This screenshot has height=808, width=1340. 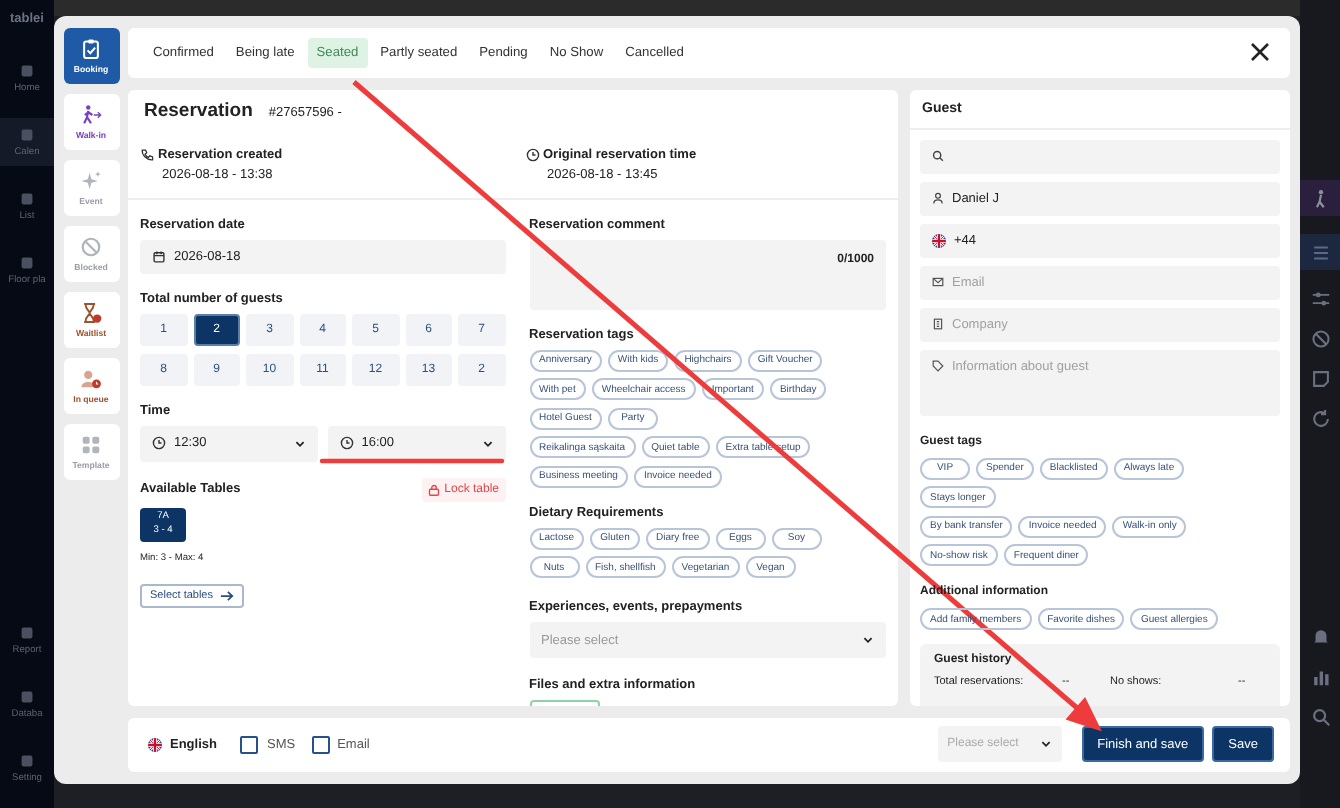 I want to click on arrow-right-icon, so click(x=226, y=596).